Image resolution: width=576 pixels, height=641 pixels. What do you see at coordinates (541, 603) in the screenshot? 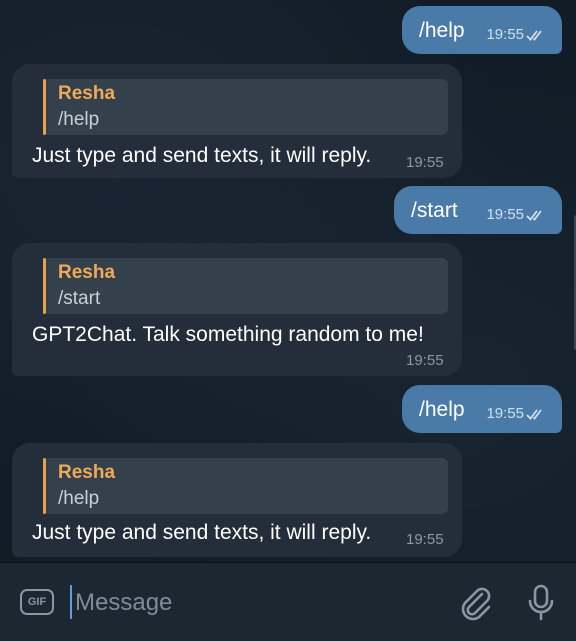
I see `microphone-icon` at bounding box center [541, 603].